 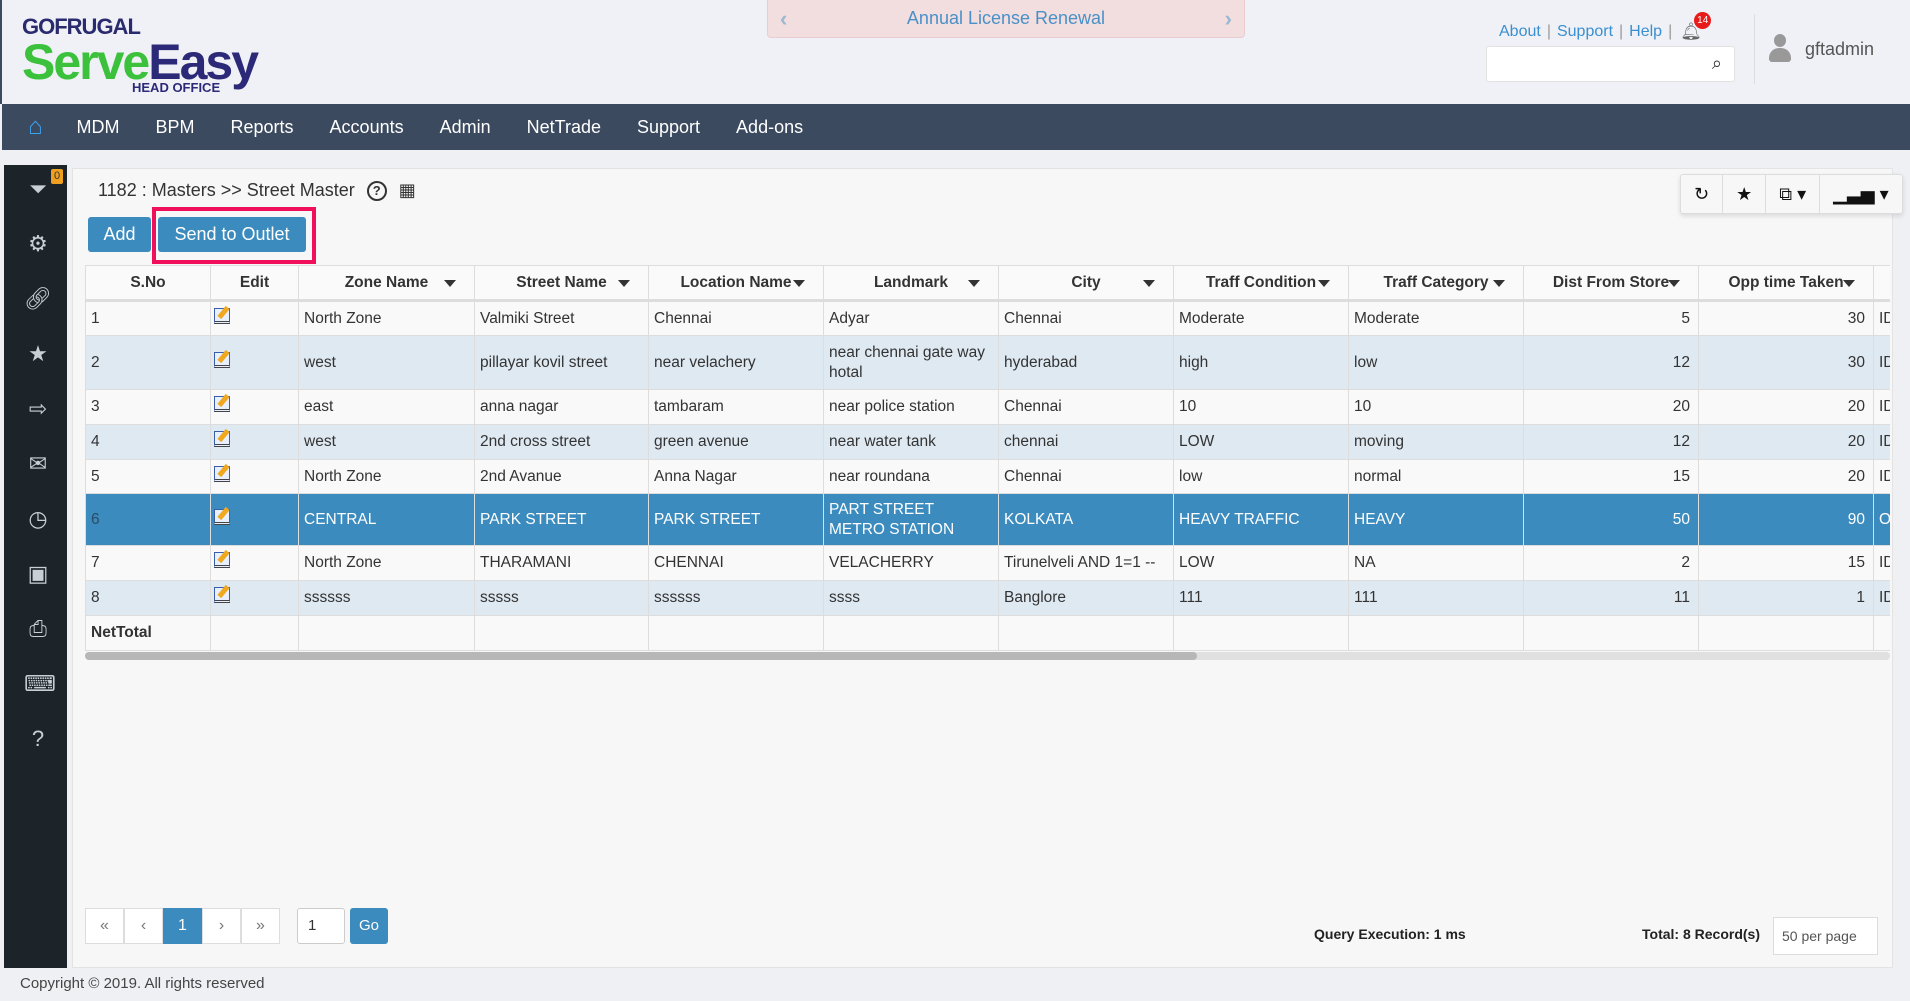 I want to click on banner-text: Annual License Renewal, so click(x=1006, y=18).